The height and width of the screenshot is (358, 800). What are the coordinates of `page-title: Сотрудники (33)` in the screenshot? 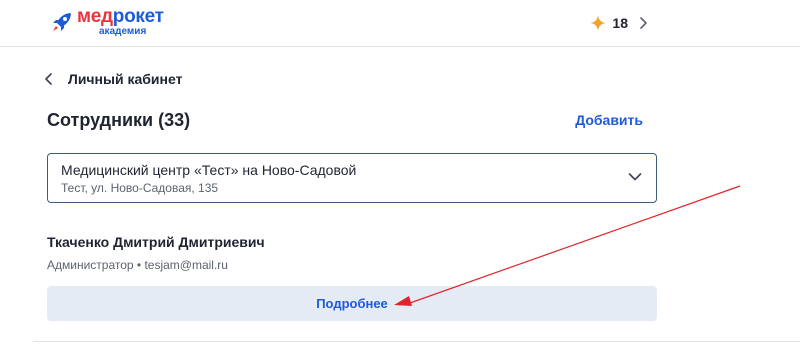 It's located at (119, 120).